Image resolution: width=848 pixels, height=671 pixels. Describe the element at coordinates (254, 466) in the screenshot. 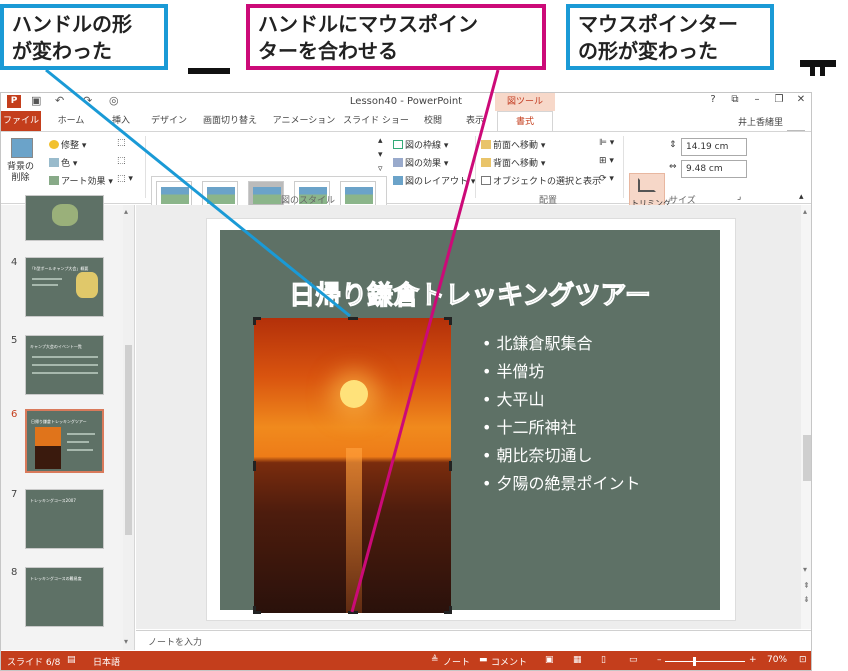

I see `crop-handle-left` at that location.